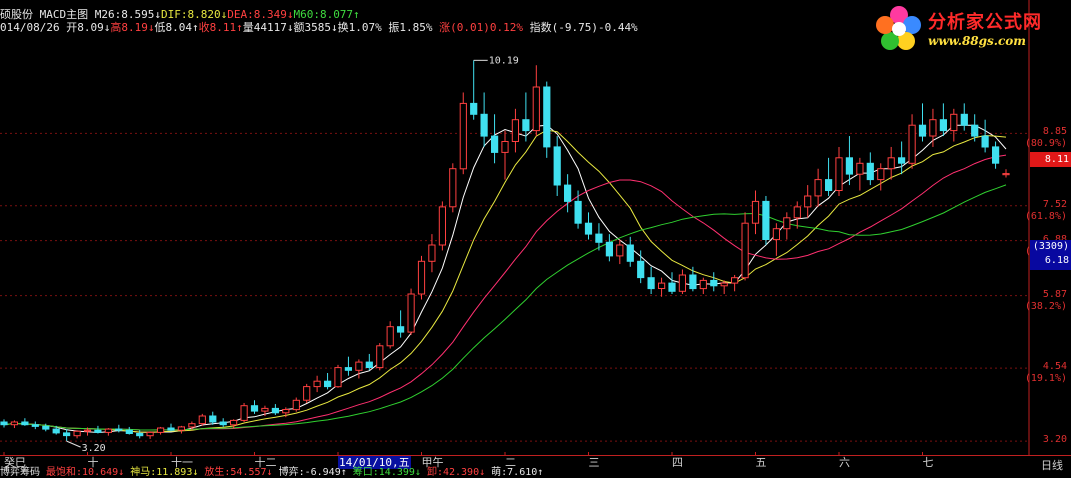 This screenshot has height=478, width=1071. Describe the element at coordinates (1054, 294) in the screenshot. I see `price-tick-label: 5.87` at that location.